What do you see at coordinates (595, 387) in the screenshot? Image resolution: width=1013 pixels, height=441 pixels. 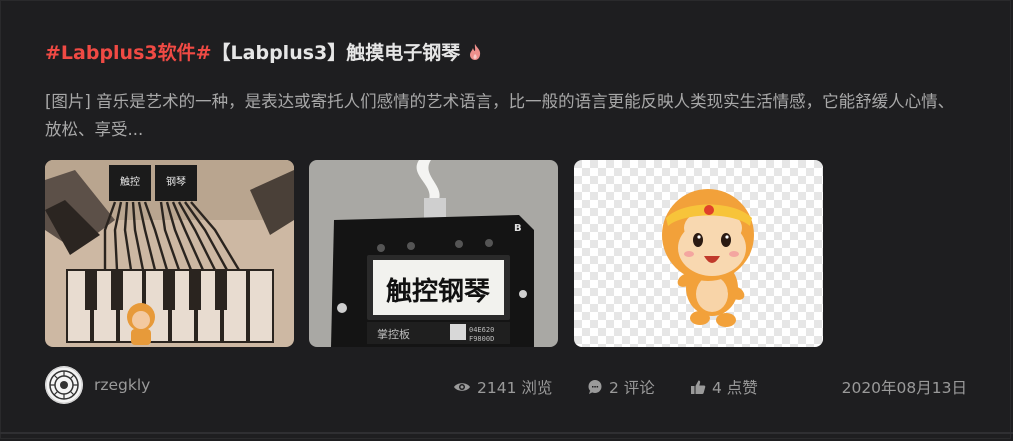 I see `comment-icon` at bounding box center [595, 387].